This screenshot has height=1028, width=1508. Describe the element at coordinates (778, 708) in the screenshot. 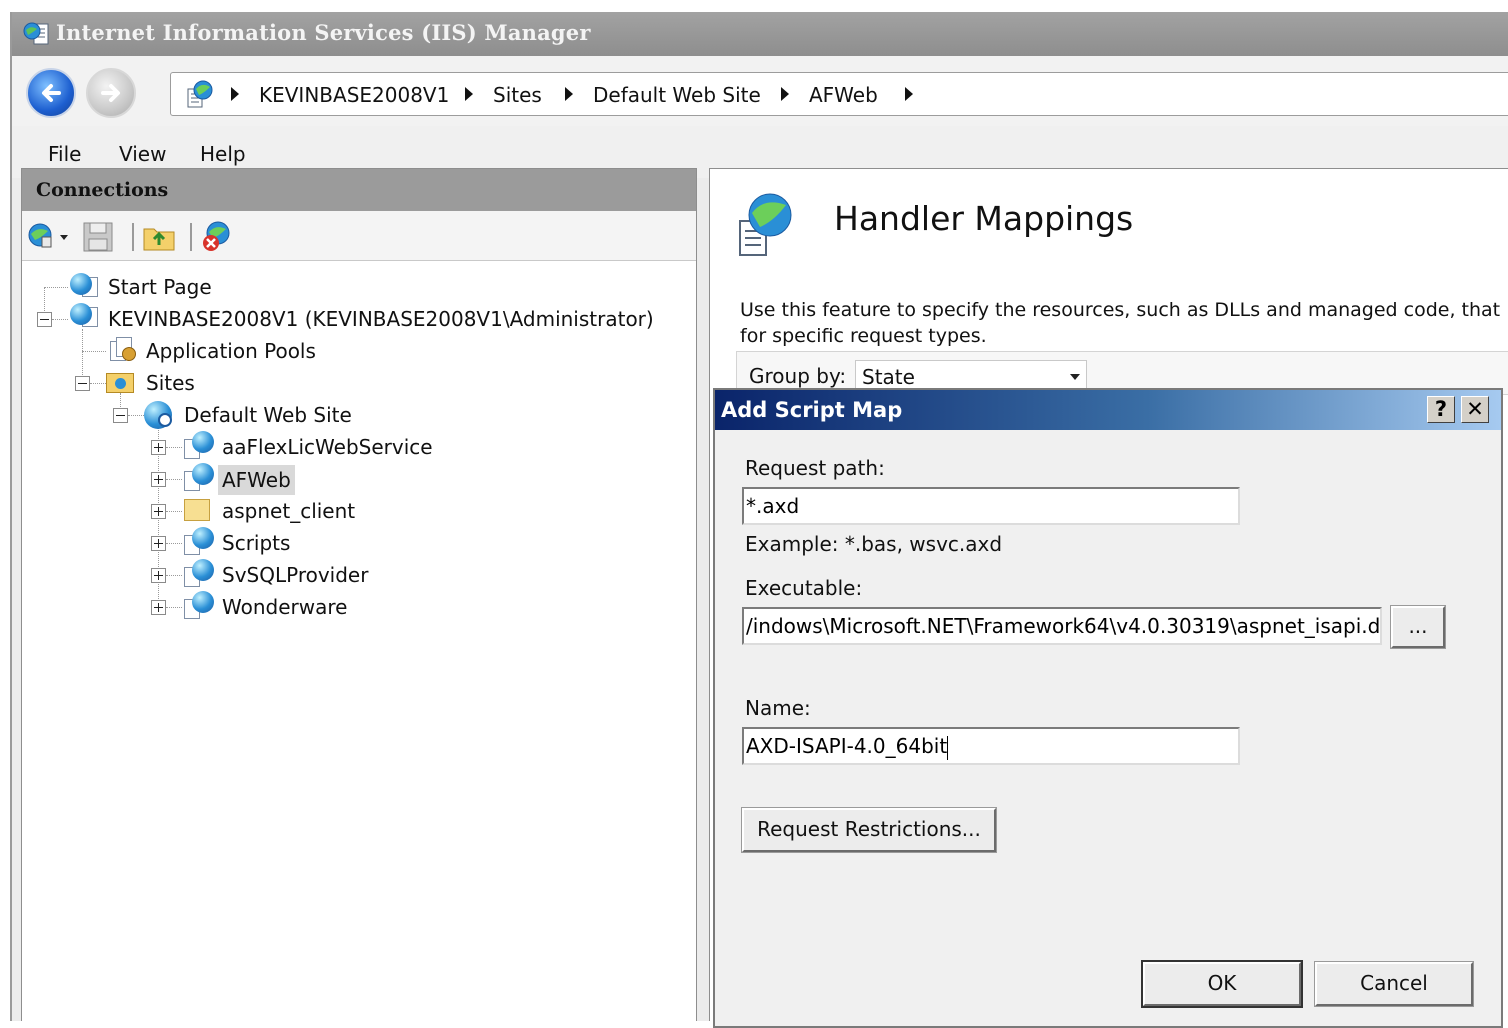

I see `name-label: Name:` at that location.